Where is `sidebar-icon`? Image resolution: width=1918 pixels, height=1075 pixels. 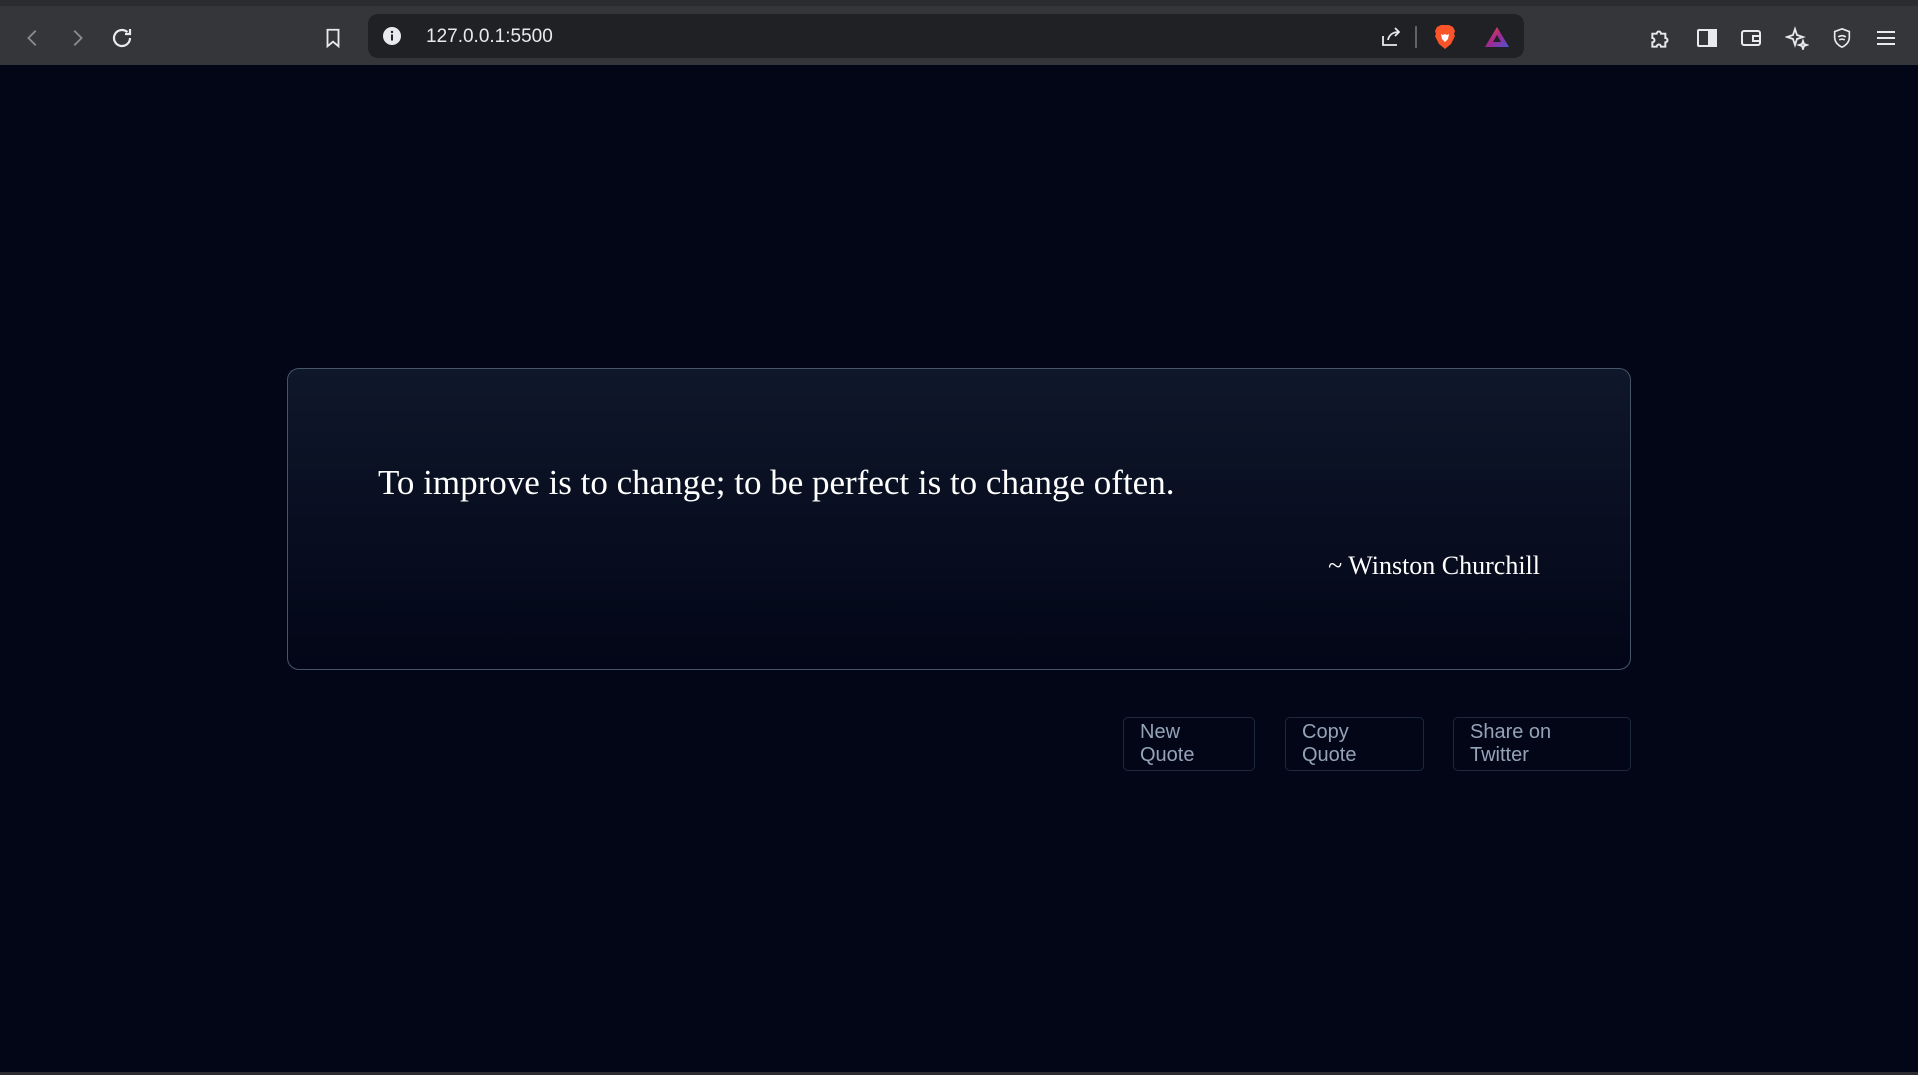 sidebar-icon is located at coordinates (1707, 38).